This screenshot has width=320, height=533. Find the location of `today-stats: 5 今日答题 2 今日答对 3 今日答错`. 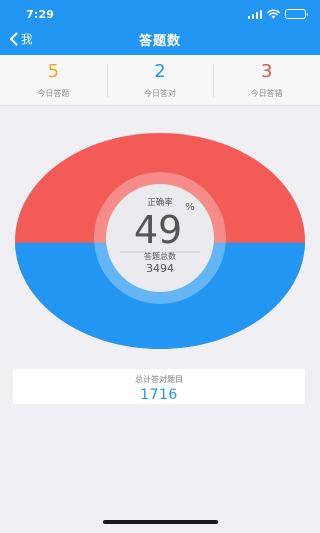

today-stats: 5 今日答题 2 今日答对 3 今日答错 is located at coordinates (160, 80).